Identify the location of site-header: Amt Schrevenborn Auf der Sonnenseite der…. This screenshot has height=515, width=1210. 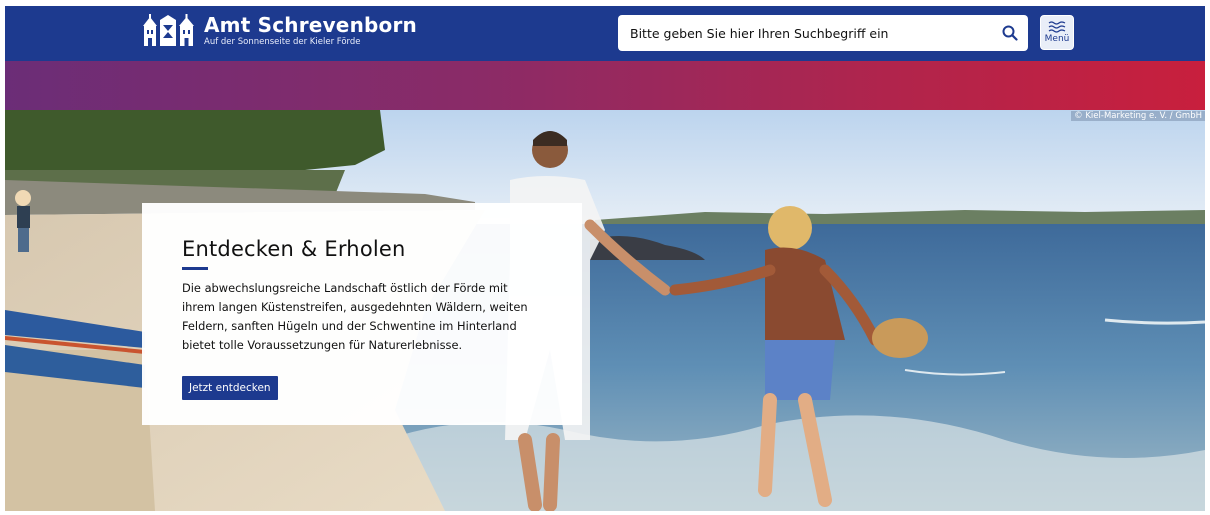
(605, 33).